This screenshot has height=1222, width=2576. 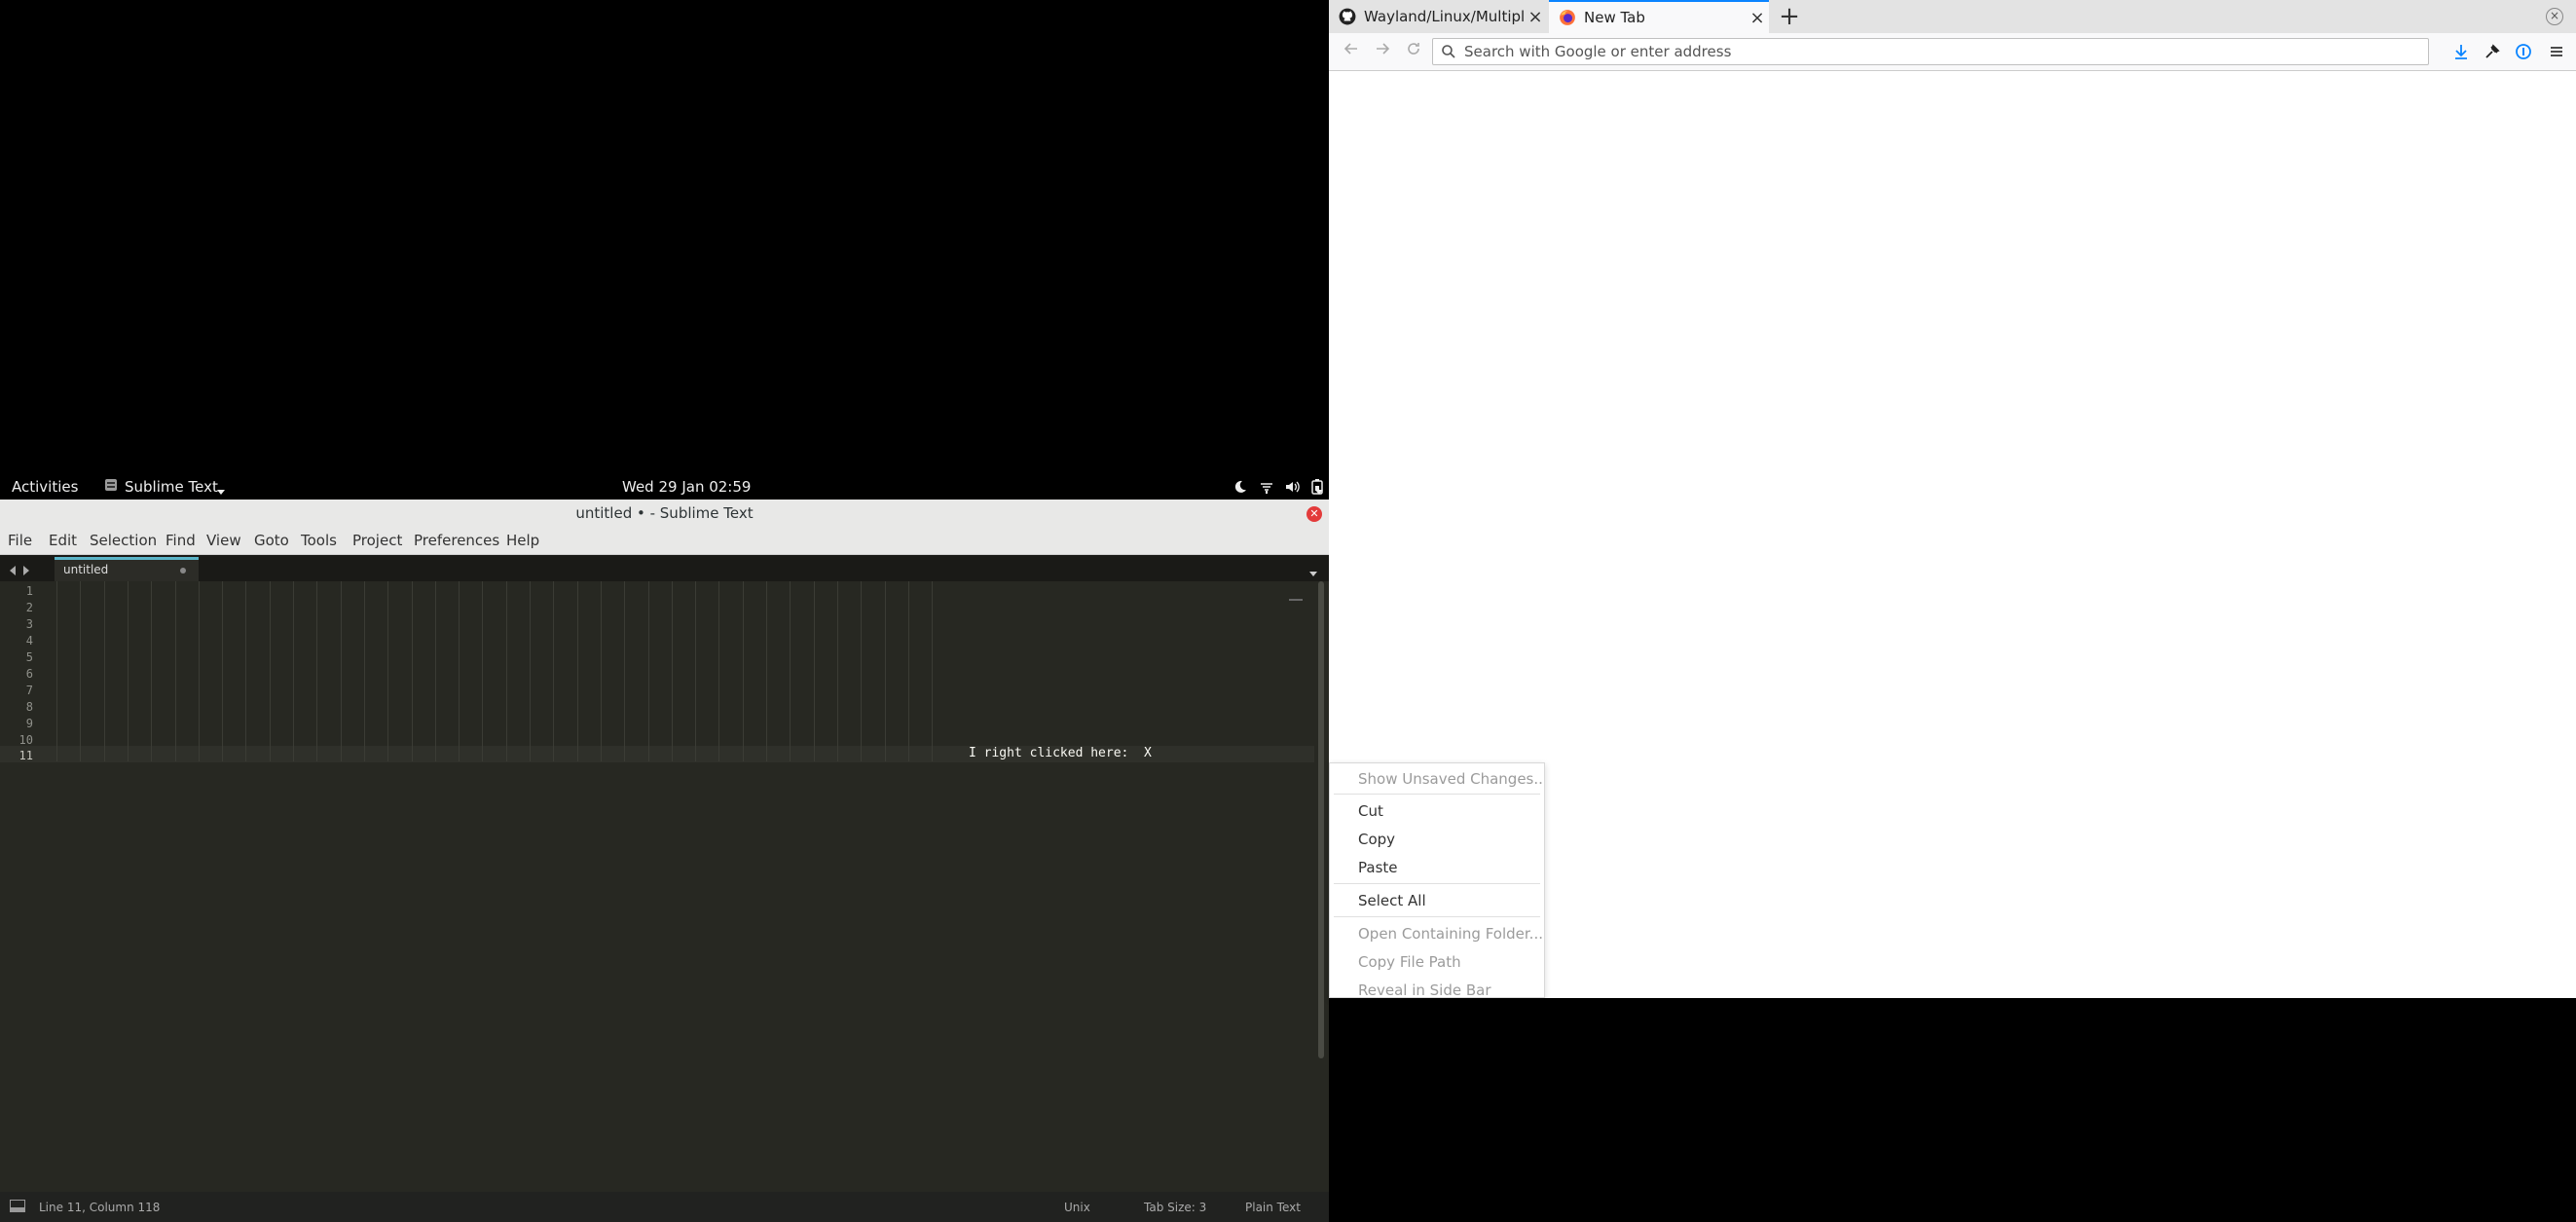 What do you see at coordinates (111, 487) in the screenshot?
I see `app-menu-icon` at bounding box center [111, 487].